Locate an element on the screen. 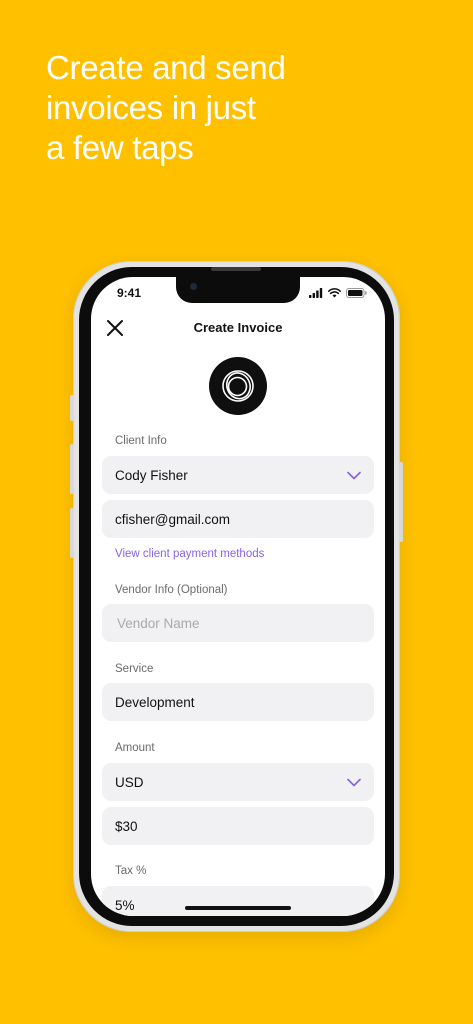  service-value: Development is located at coordinates (155, 702).